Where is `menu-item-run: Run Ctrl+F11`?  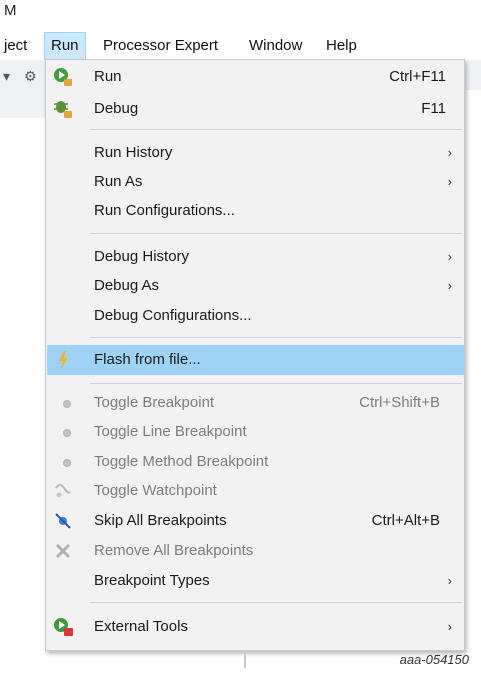
menu-item-run: Run Ctrl+F11 is located at coordinates (255, 77).